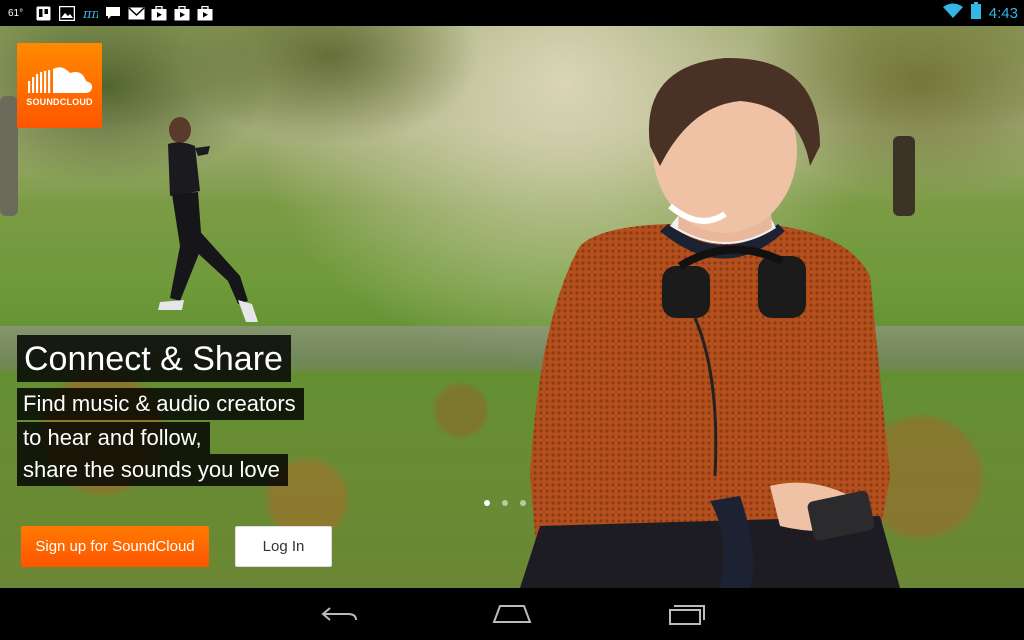 This screenshot has height=640, width=1024. I want to click on navigation-bar, so click(512, 614).